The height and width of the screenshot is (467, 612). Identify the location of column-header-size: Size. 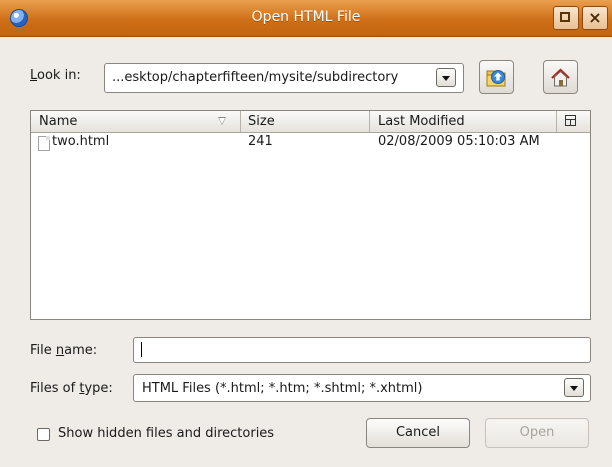
(261, 121).